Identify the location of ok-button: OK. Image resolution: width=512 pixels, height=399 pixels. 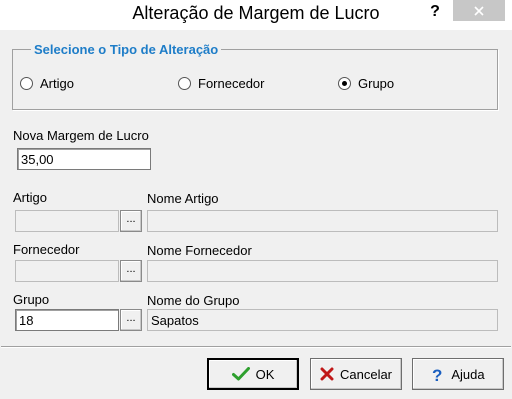
(253, 374).